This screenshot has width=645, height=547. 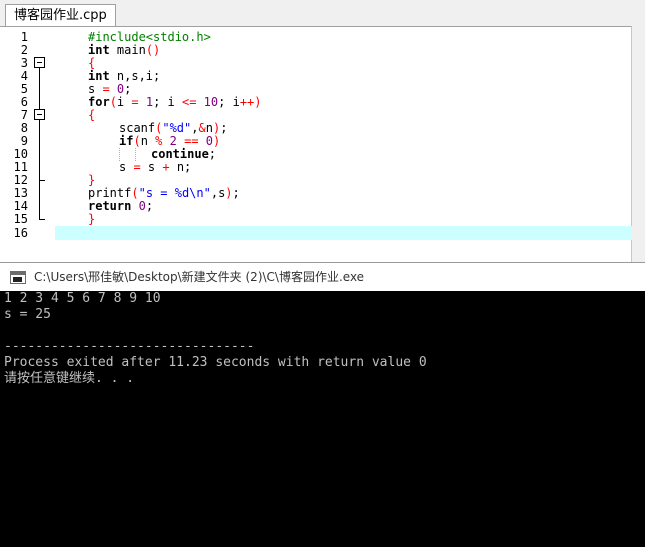 I want to click on operator-token: <=, so click(x=189, y=102).